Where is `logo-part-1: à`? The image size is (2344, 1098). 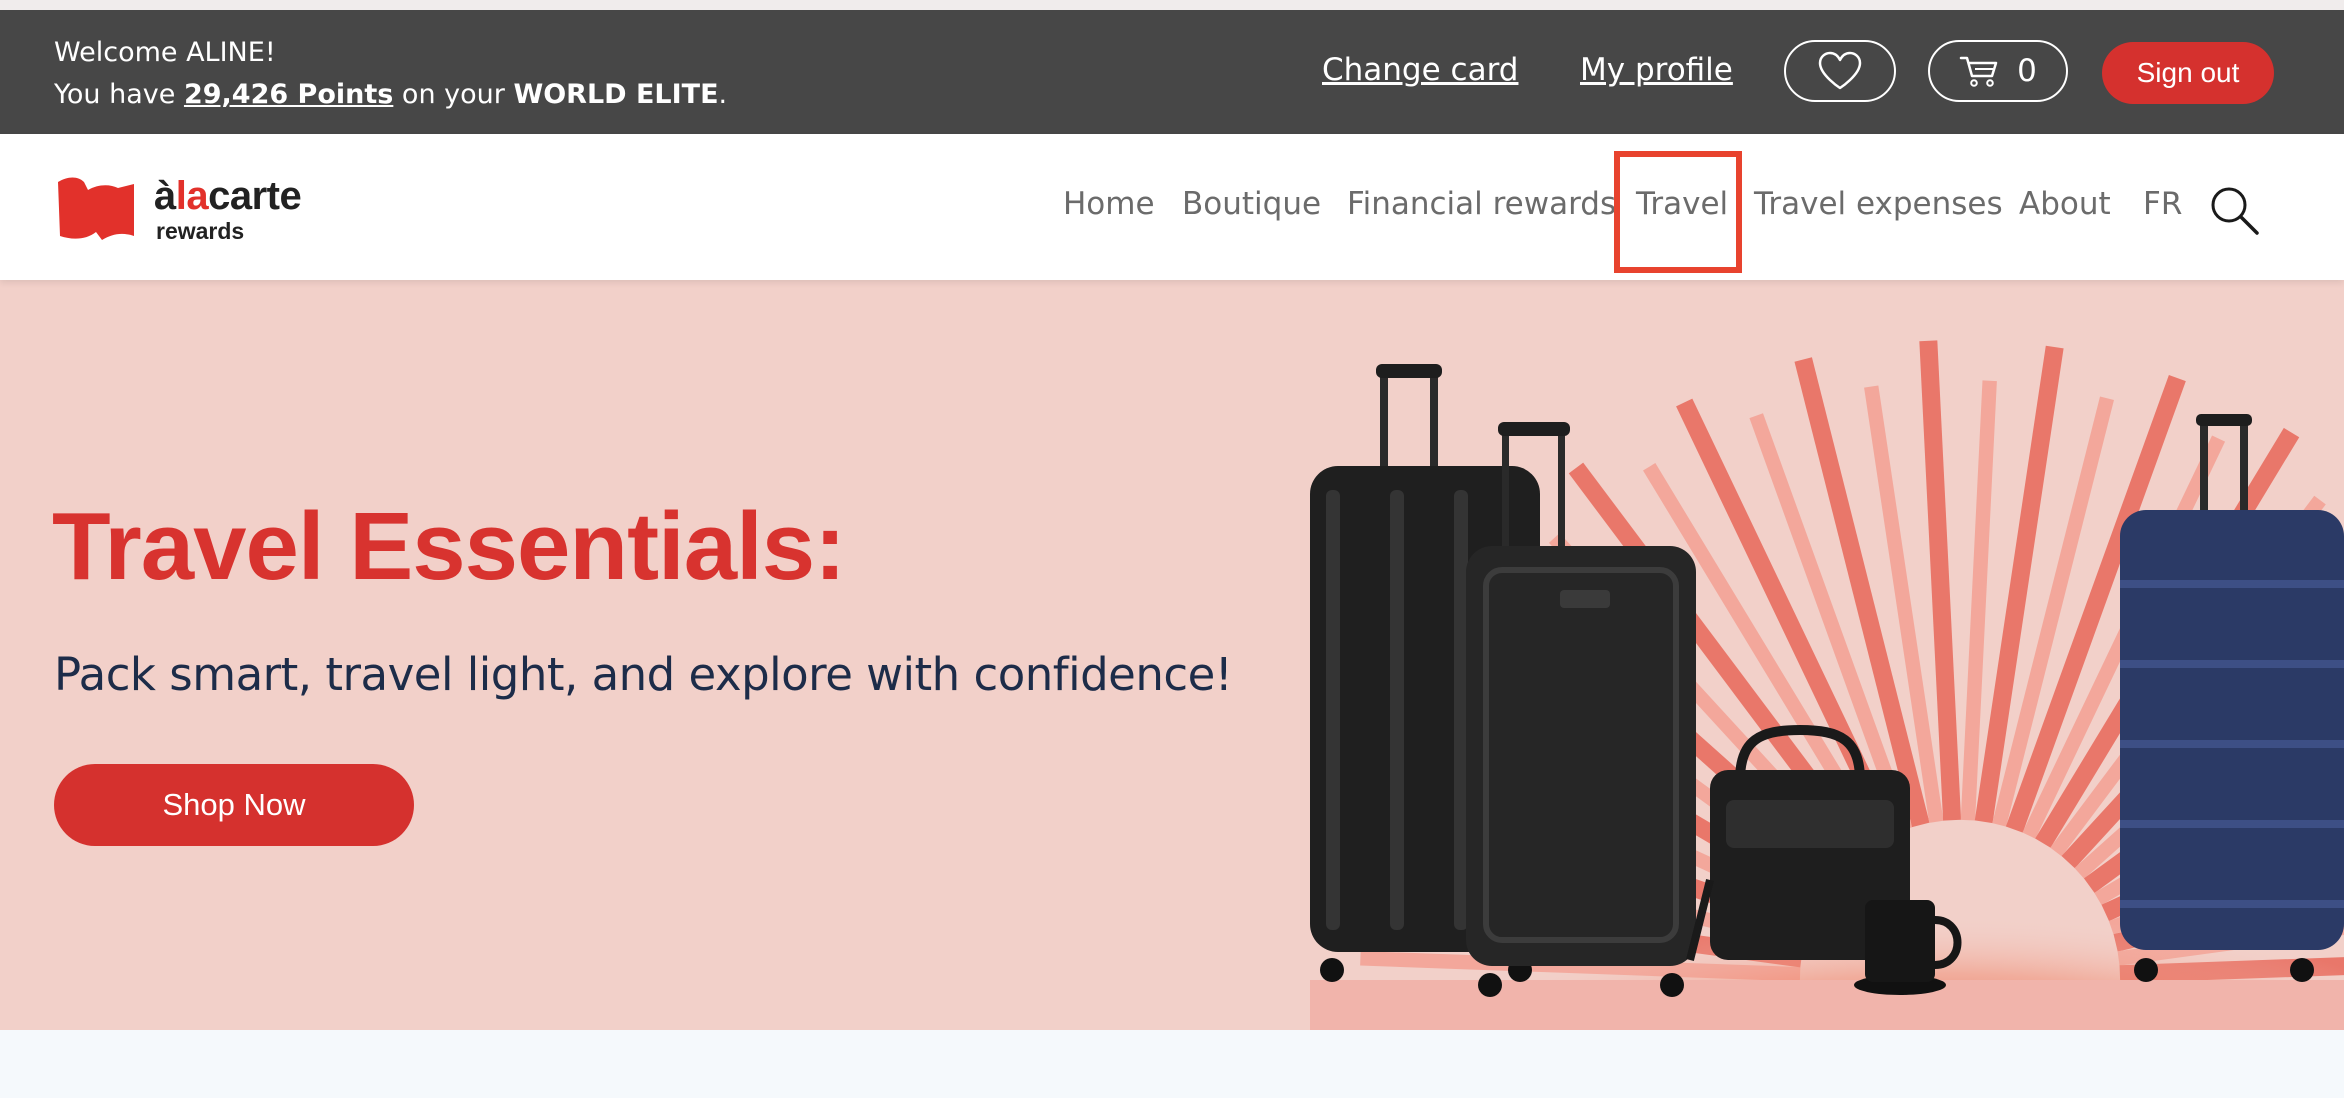
logo-part-1: à is located at coordinates (165, 196).